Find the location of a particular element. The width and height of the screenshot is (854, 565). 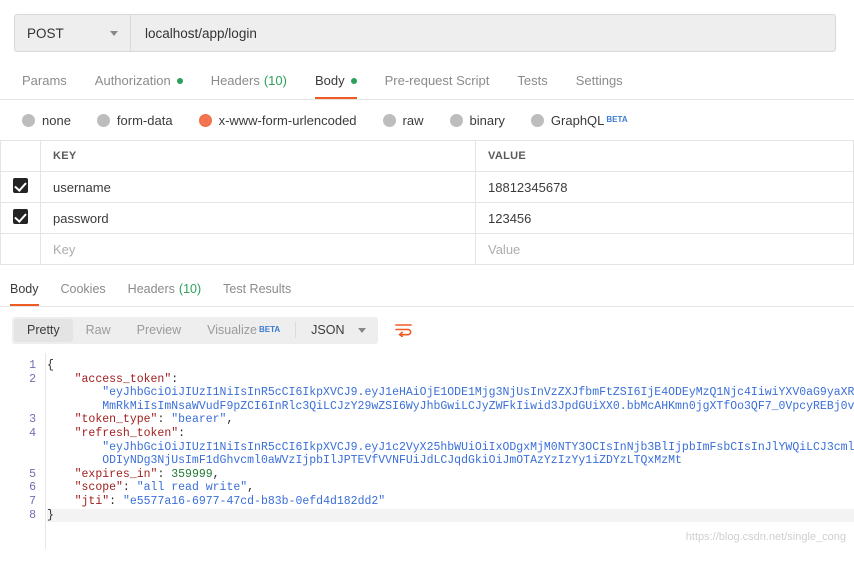

row-value-input: 123456 is located at coordinates (664, 218).